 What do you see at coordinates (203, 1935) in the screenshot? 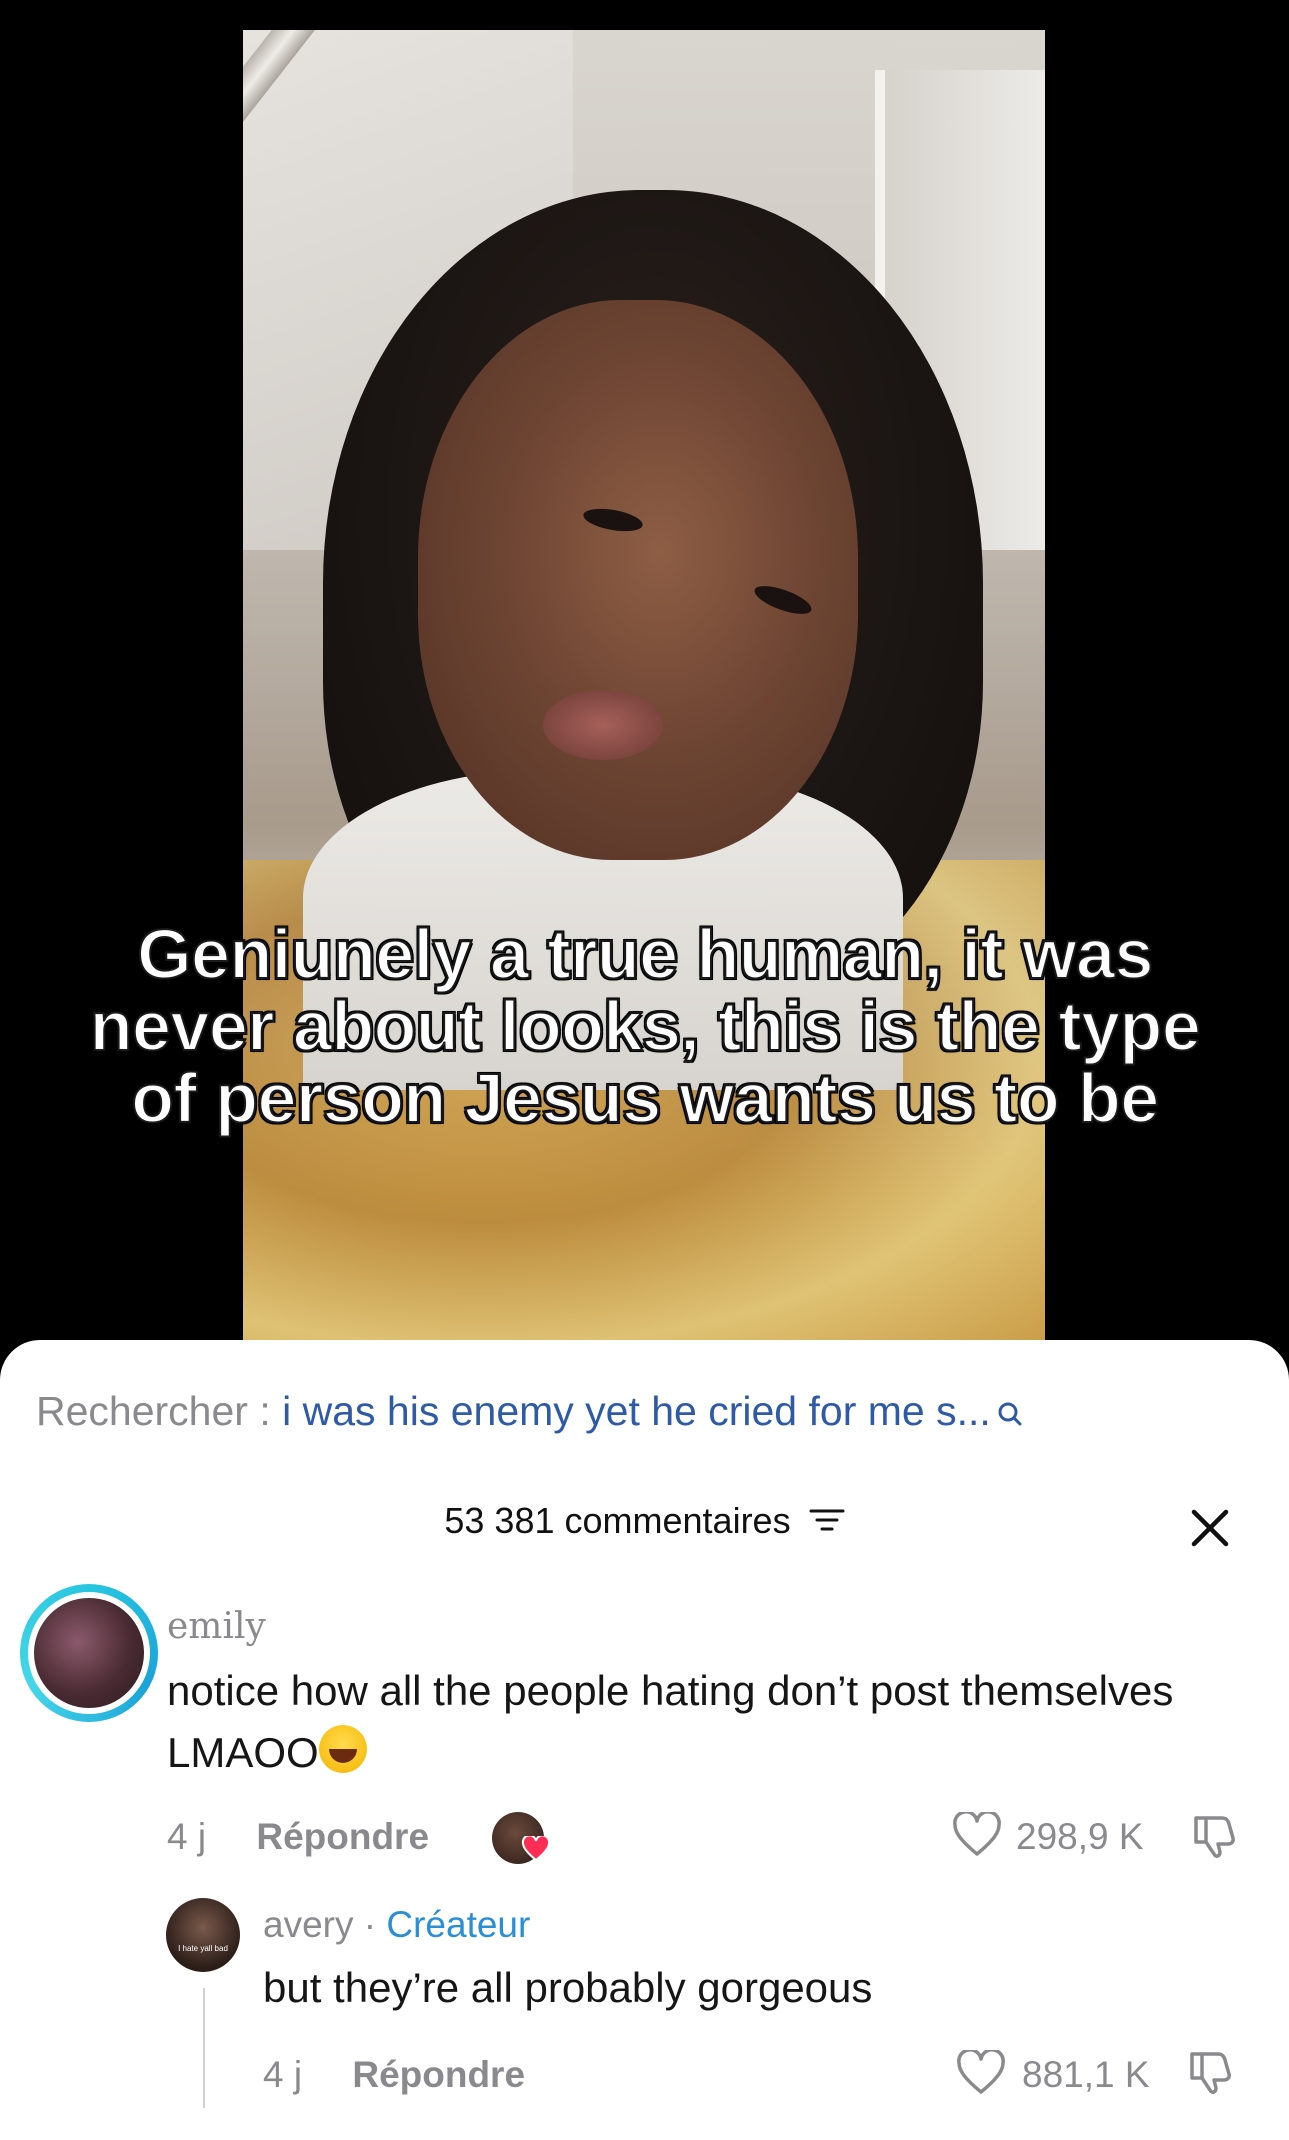
I see `reply-avatar: I hate yall bad` at bounding box center [203, 1935].